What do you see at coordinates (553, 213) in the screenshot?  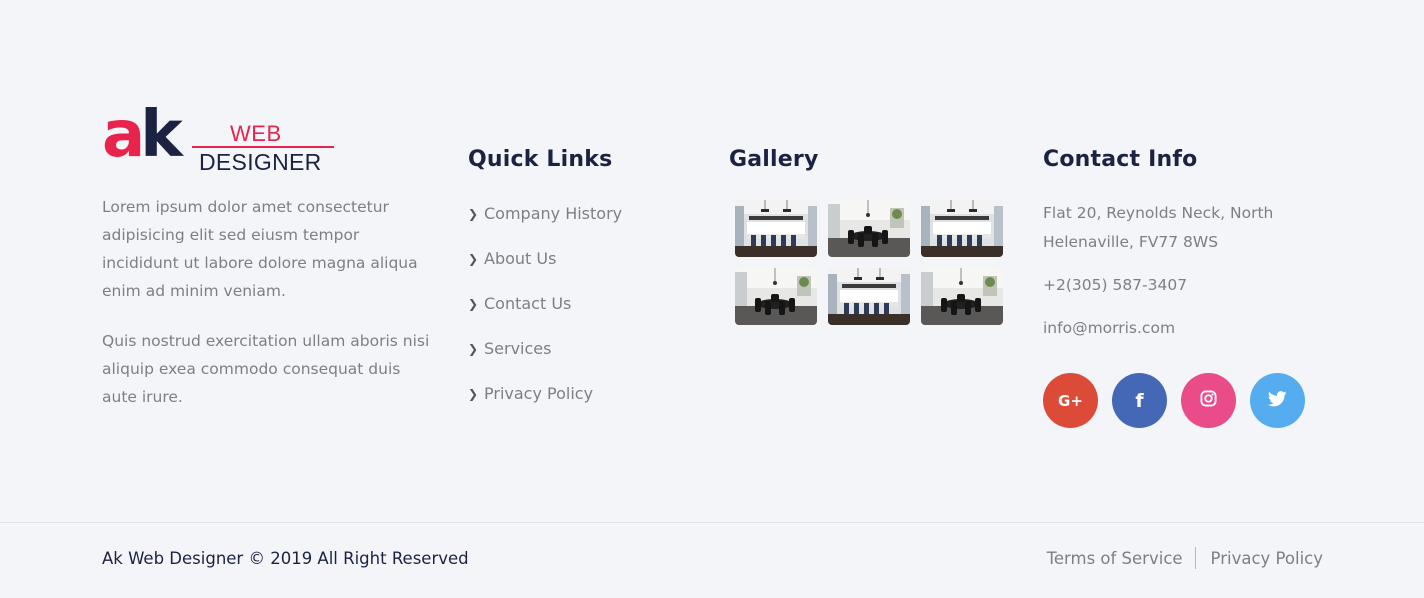 I see `quick-link-label: Company History` at bounding box center [553, 213].